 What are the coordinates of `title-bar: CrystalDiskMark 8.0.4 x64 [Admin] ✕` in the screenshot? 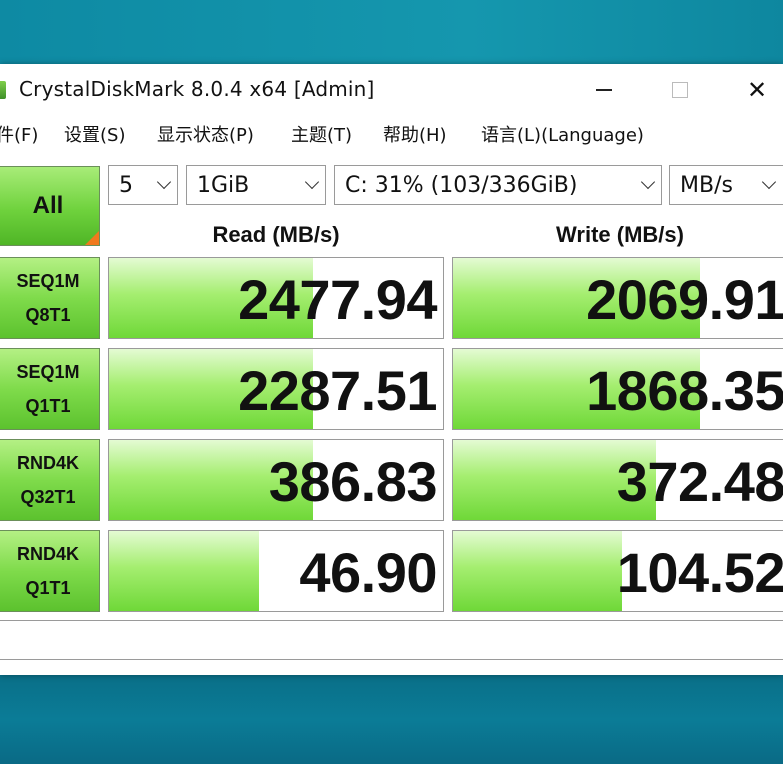 It's located at (391, 90).